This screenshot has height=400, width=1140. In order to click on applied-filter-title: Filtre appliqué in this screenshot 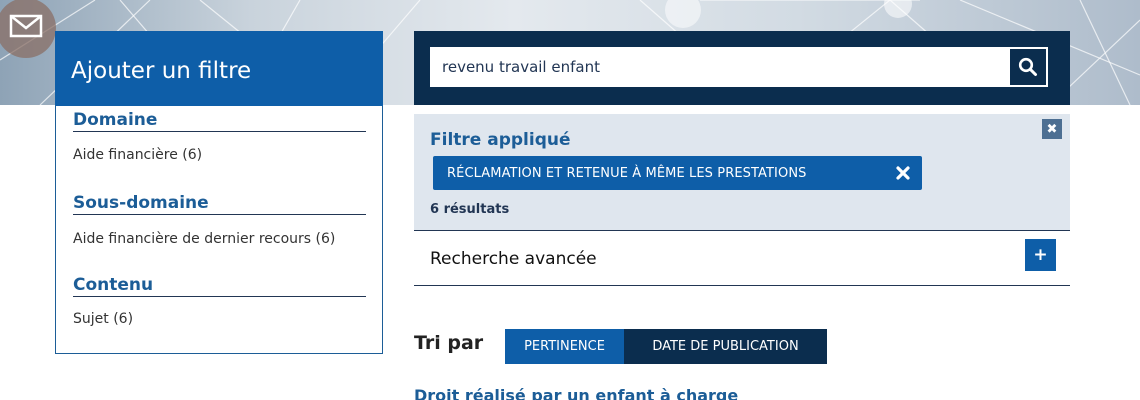, I will do `click(500, 140)`.